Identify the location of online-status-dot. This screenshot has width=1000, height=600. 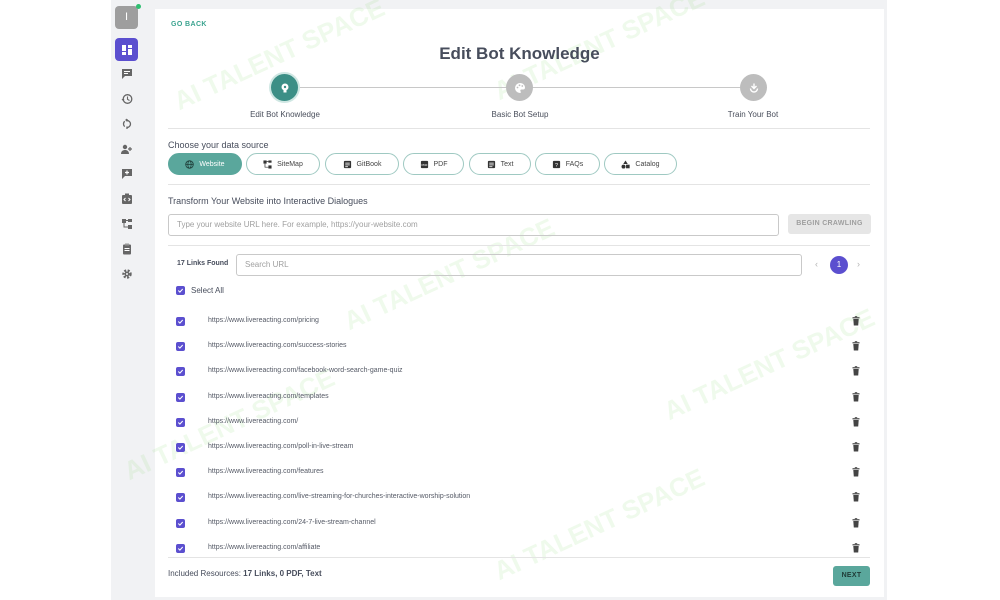
(138, 6).